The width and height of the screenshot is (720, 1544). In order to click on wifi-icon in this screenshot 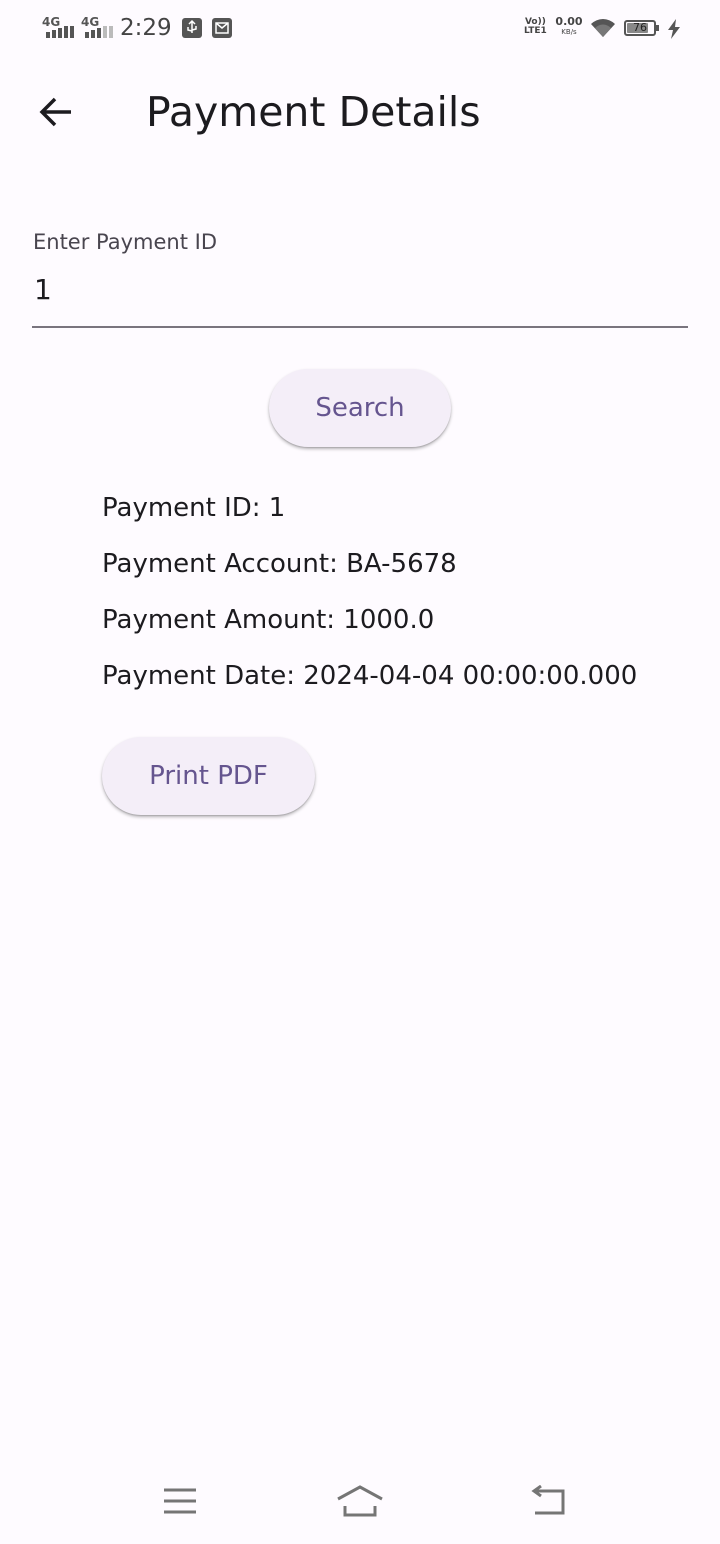, I will do `click(603, 28)`.